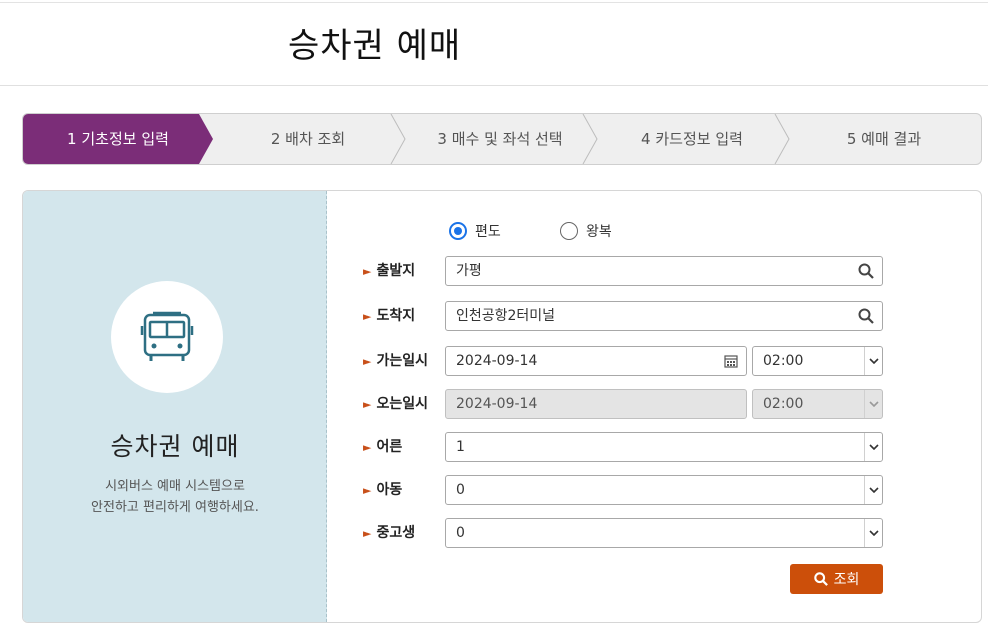  I want to click on adult-label: ► 어른, so click(382, 447).